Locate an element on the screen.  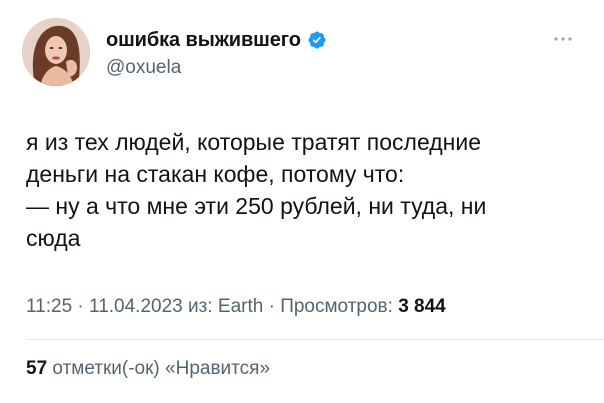
tweet-text-line: сюда is located at coordinates (53, 238).